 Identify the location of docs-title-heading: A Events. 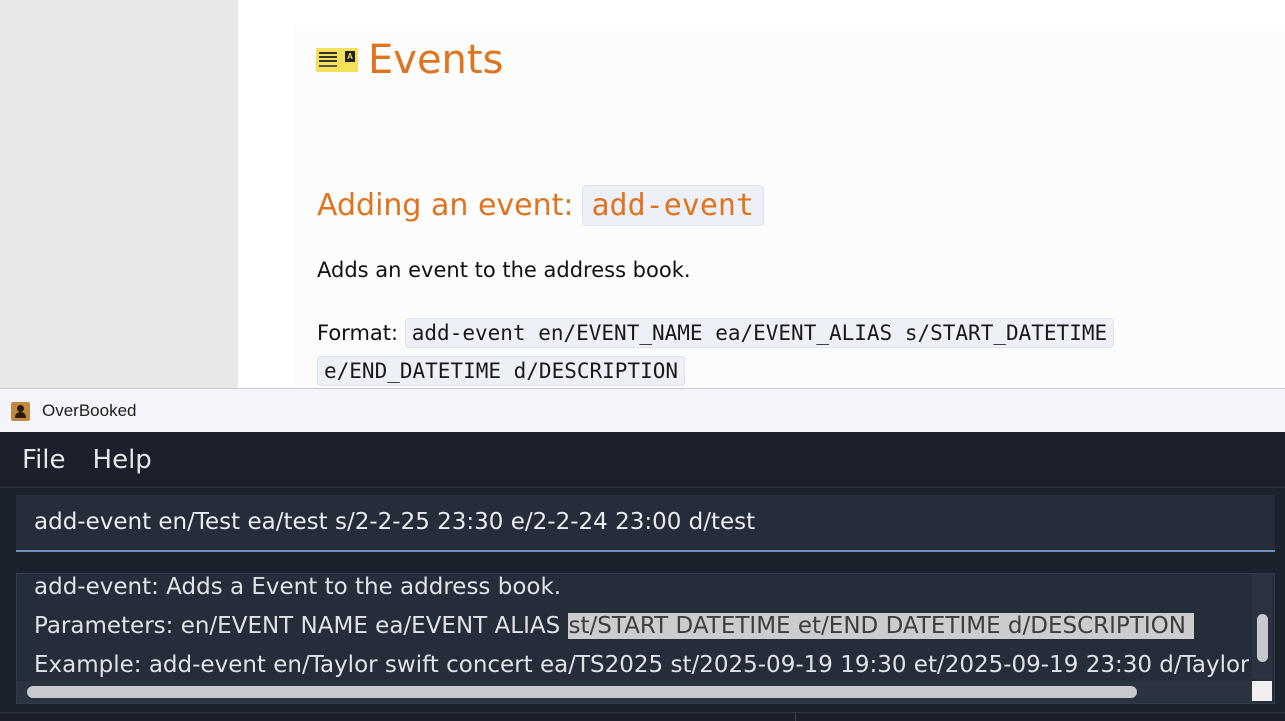
(409, 60).